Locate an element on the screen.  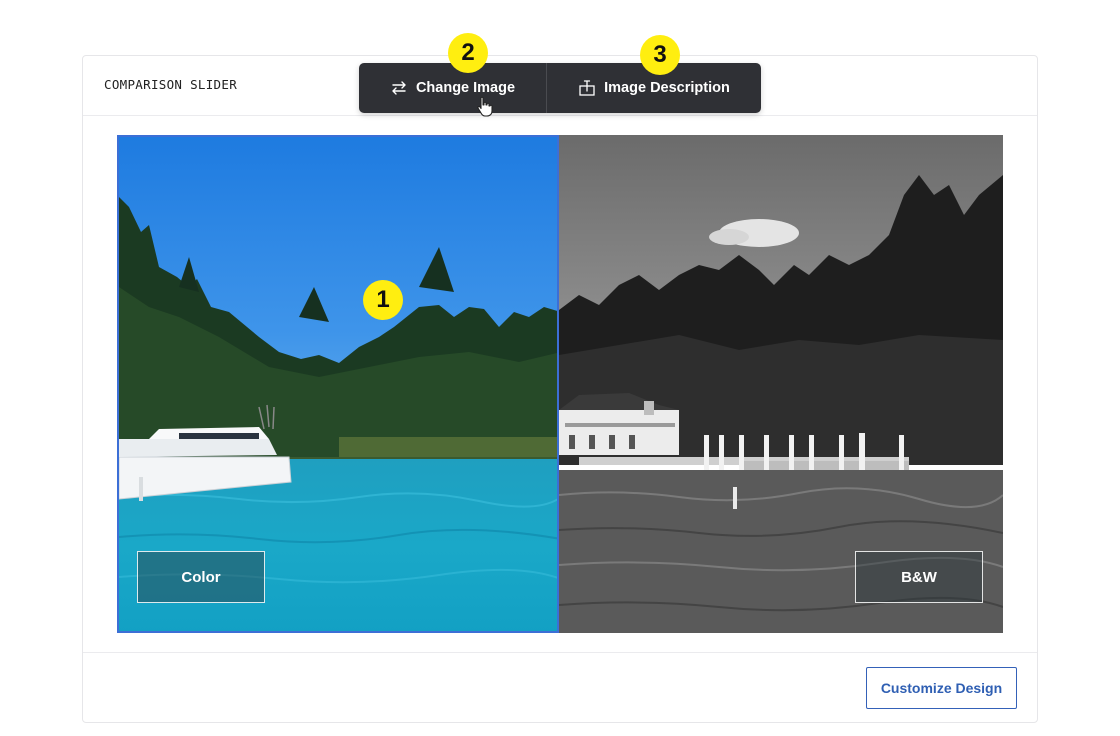
annotation-badge-1: 1 is located at coordinates (383, 300).